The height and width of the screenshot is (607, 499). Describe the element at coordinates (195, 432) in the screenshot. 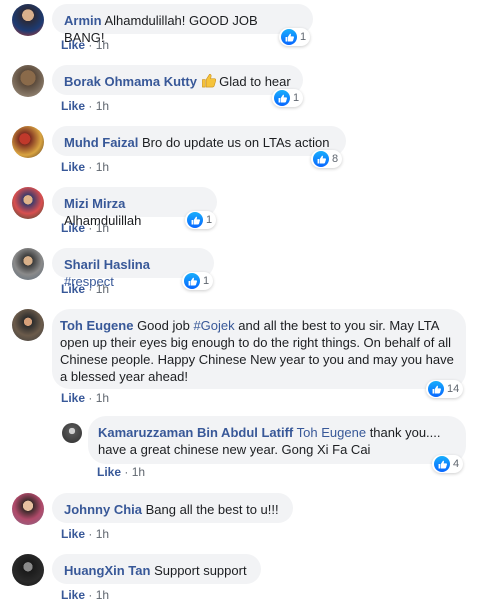

I see `comment-author: Kamaruzzaman Bin Abdul Latiff` at that location.